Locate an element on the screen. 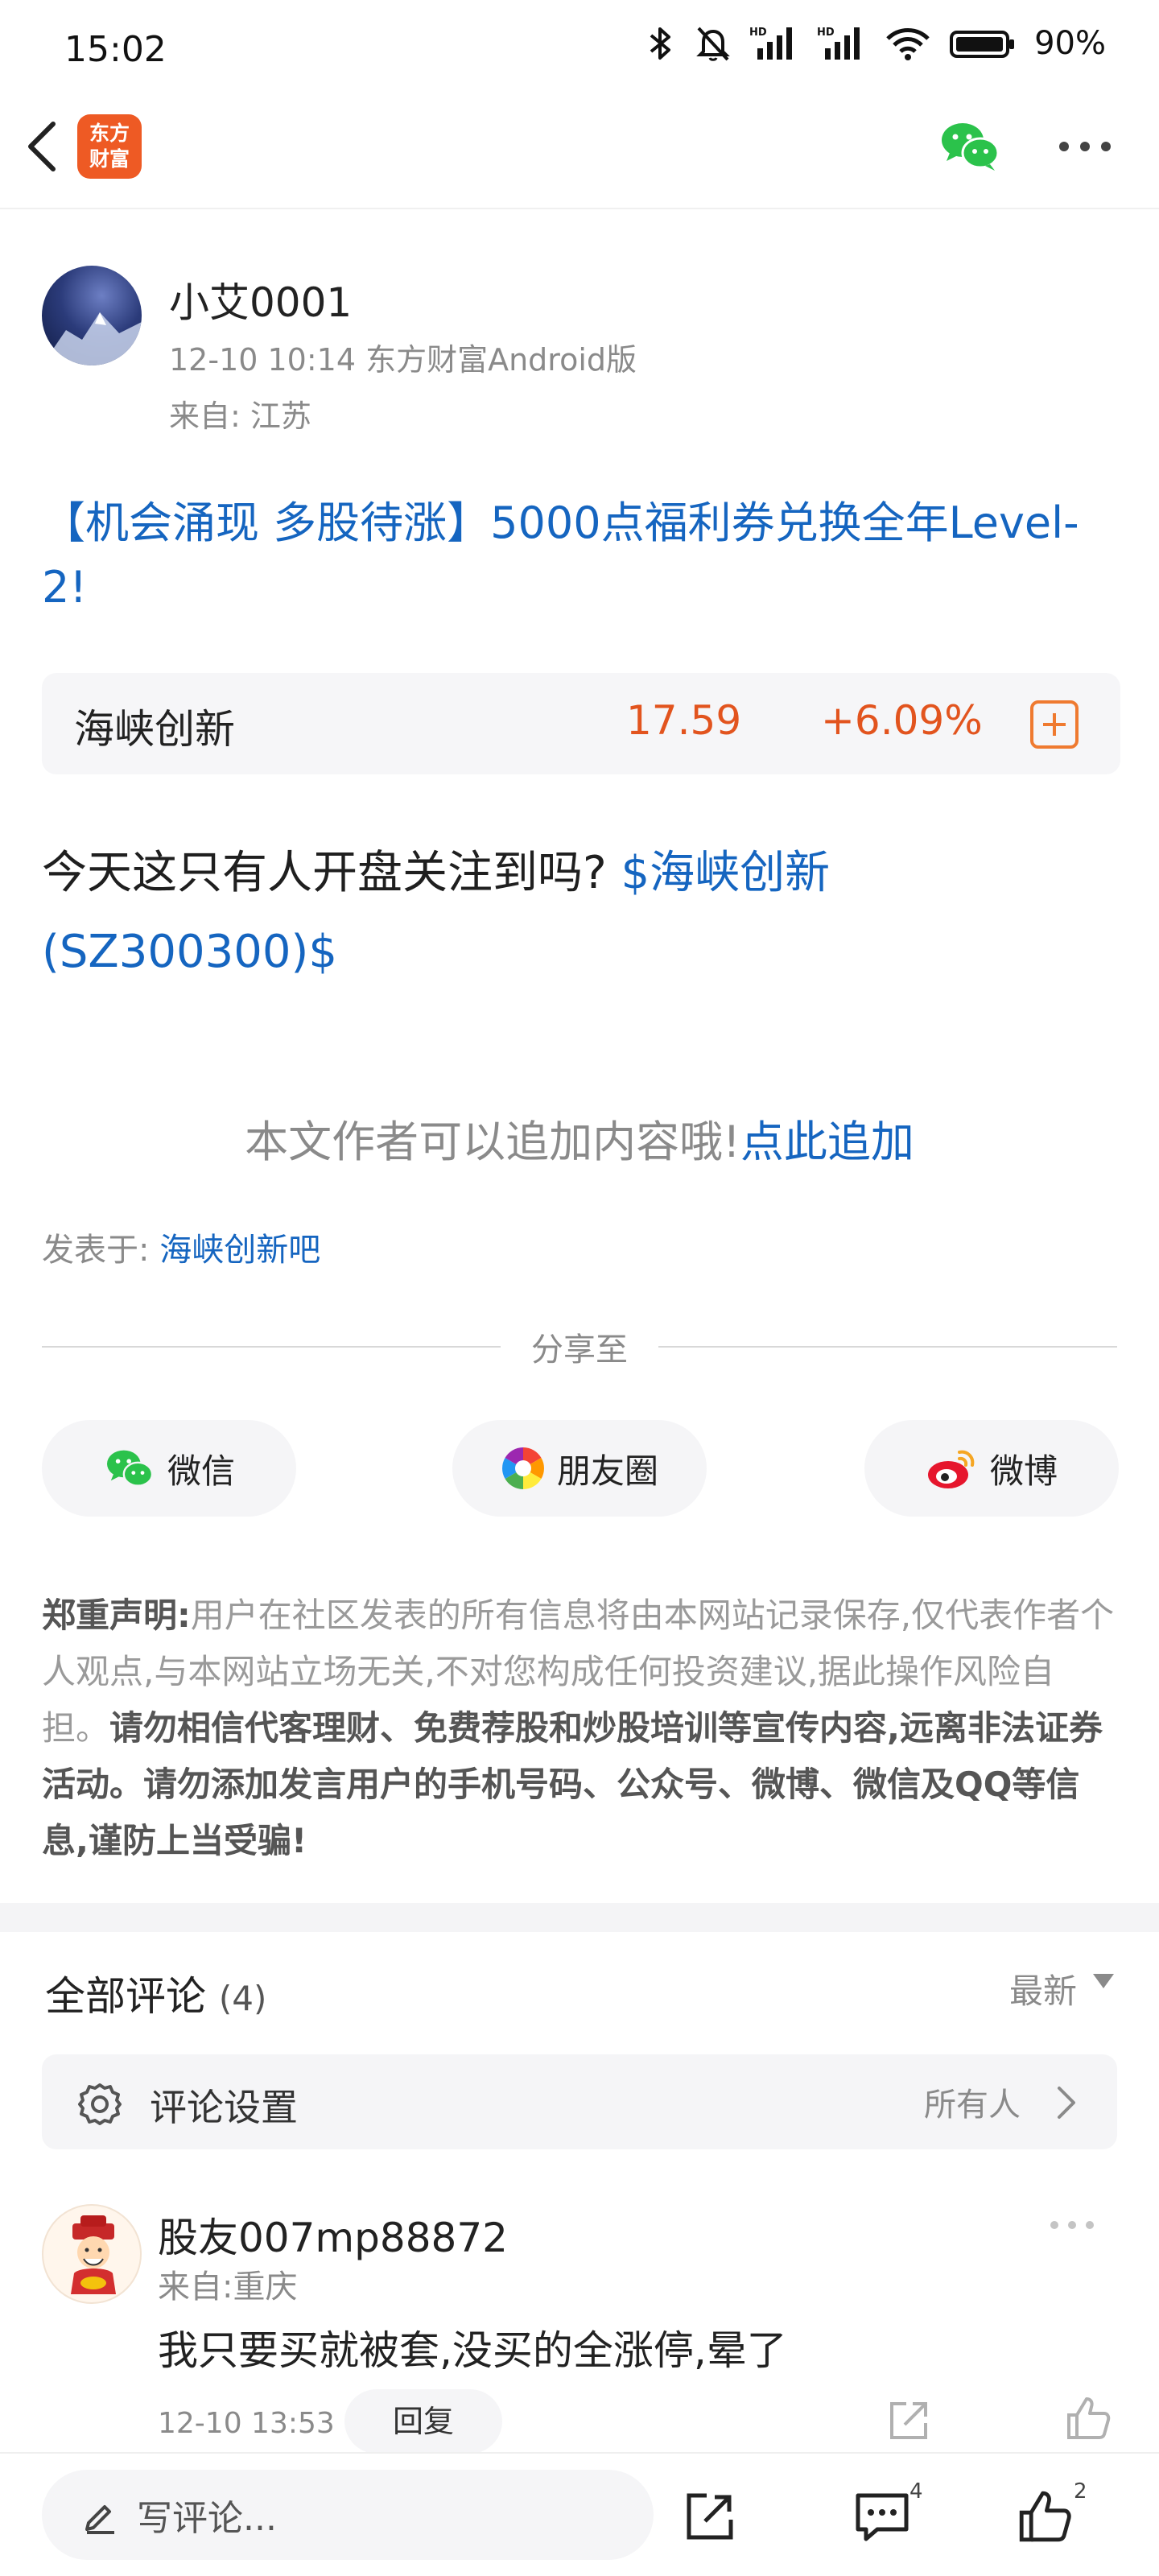 Image resolution: width=1159 pixels, height=2576 pixels. add-to-watchlist-icon is located at coordinates (1054, 724).